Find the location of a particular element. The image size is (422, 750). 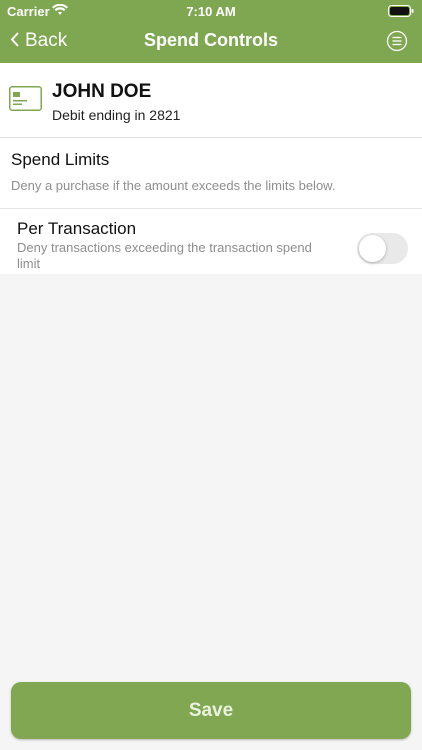

top-bar: Carrier 7:10 AM Back Spend Controls is located at coordinates (211, 31).